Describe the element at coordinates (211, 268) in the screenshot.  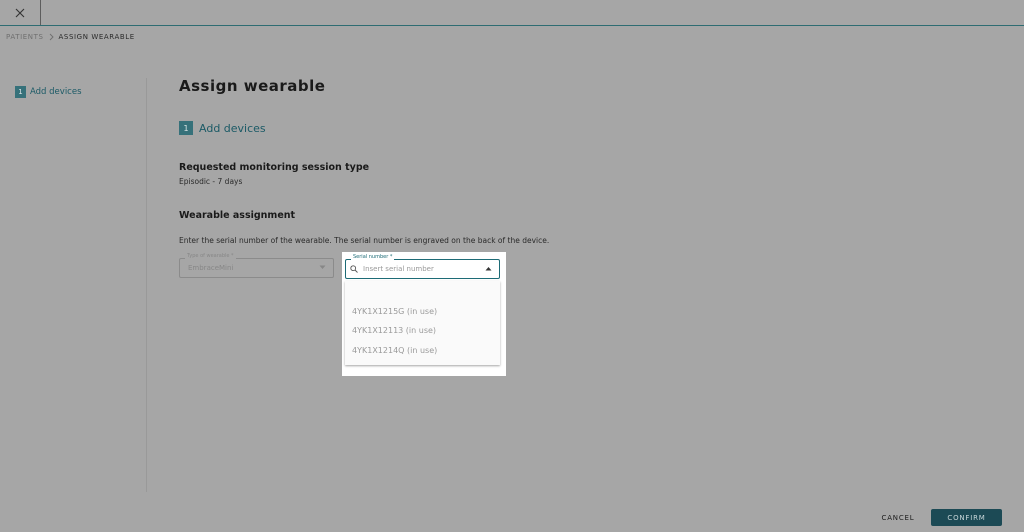
I see `wearable-type-value: EmbraceMini` at that location.